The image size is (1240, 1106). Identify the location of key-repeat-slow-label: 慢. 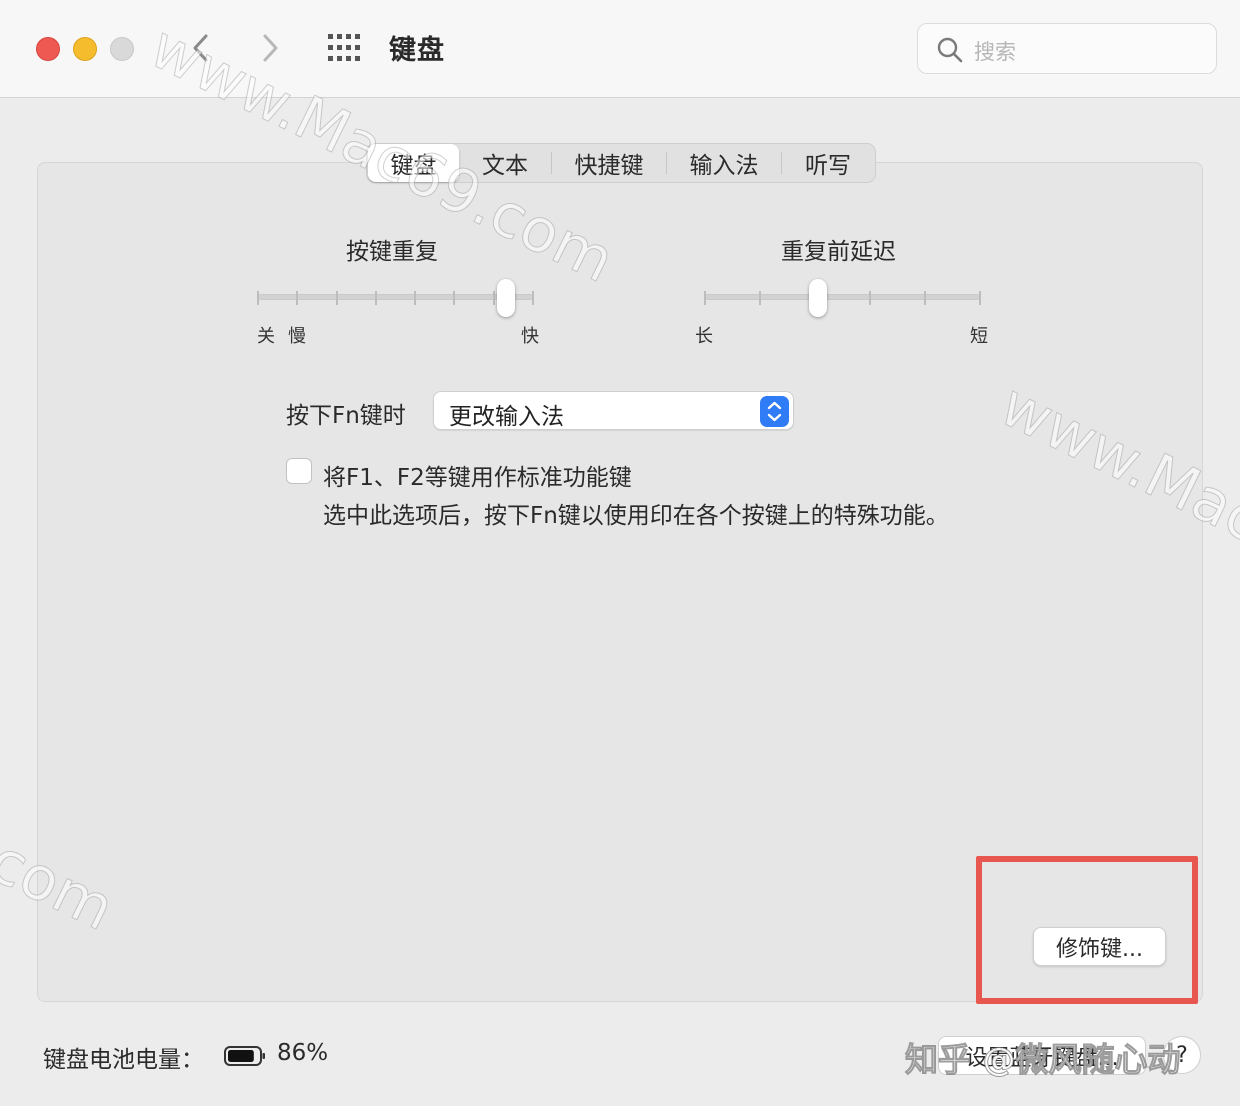
(297, 336).